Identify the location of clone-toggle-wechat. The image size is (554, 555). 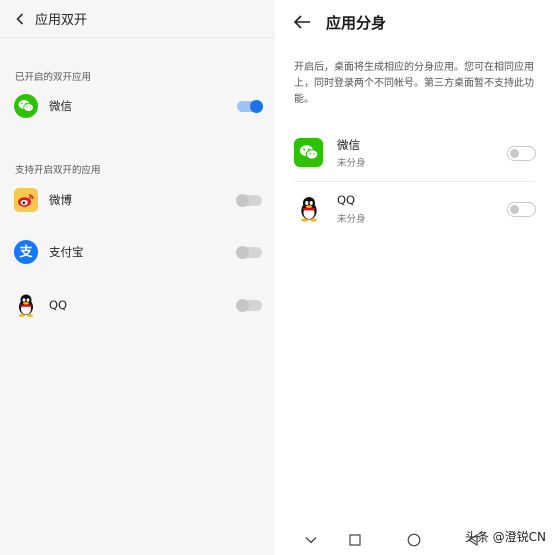
(521, 153).